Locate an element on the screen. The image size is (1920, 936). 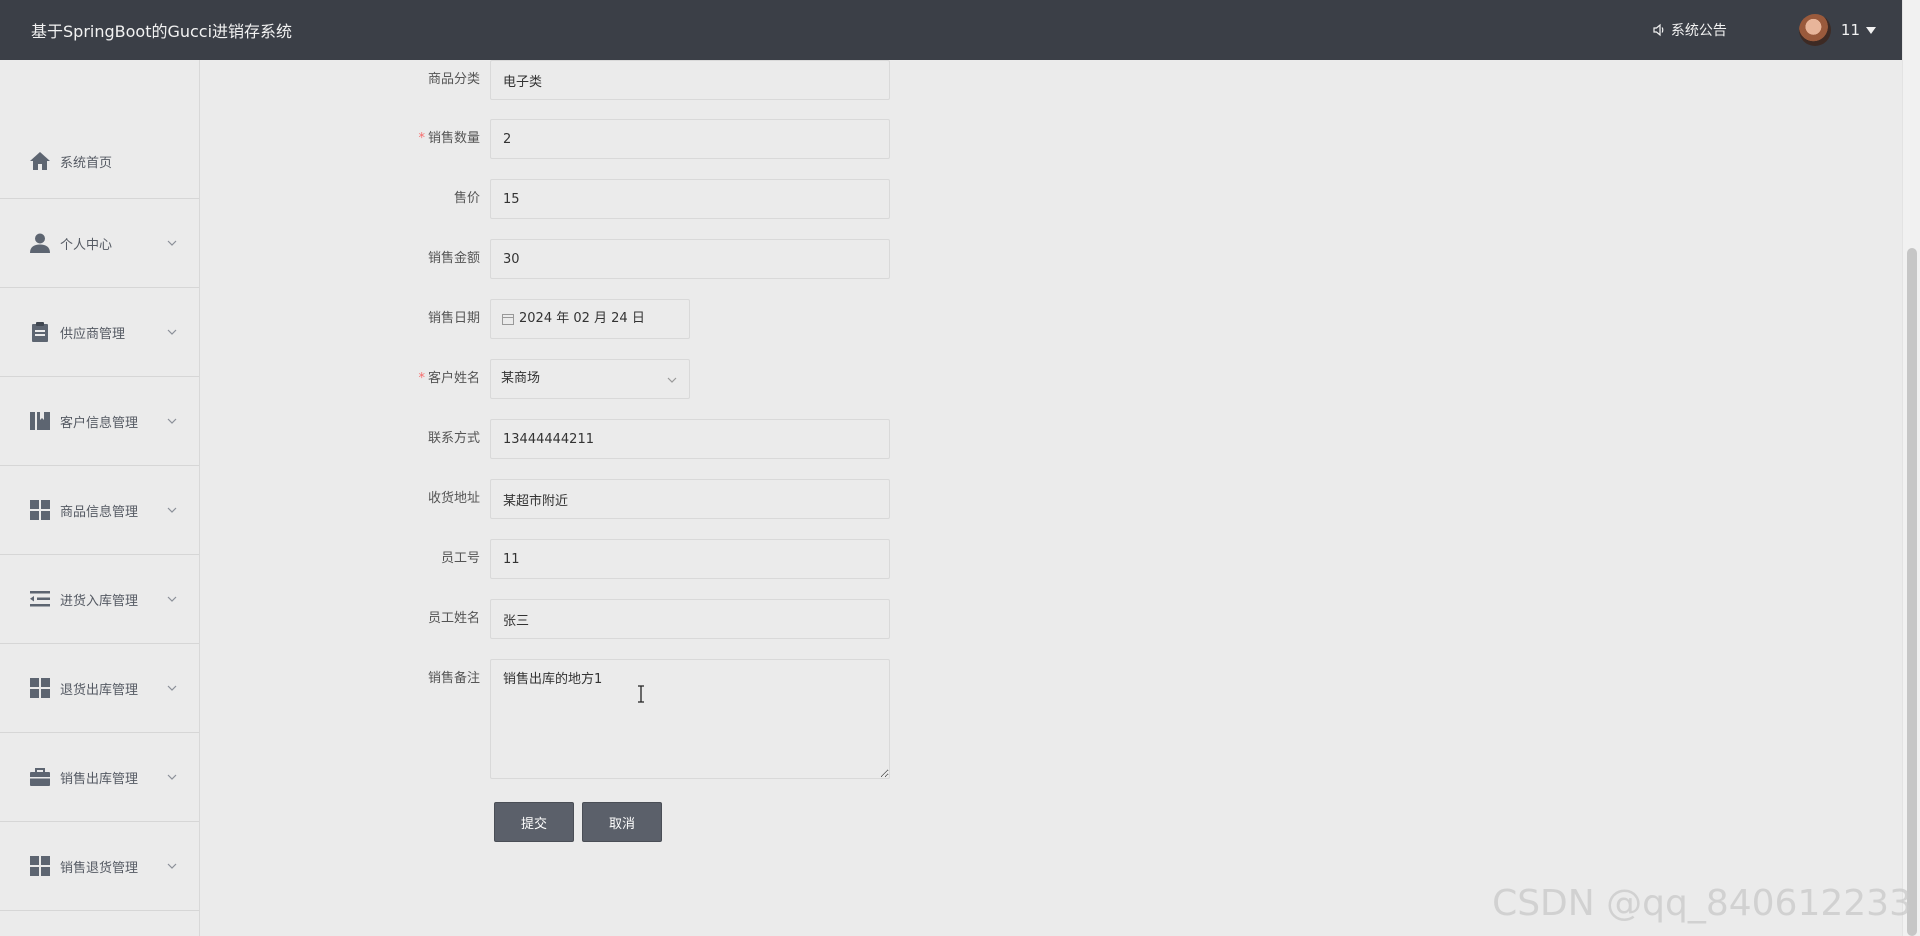
remark-textarea: 销售出库的地方1 is located at coordinates (690, 719).